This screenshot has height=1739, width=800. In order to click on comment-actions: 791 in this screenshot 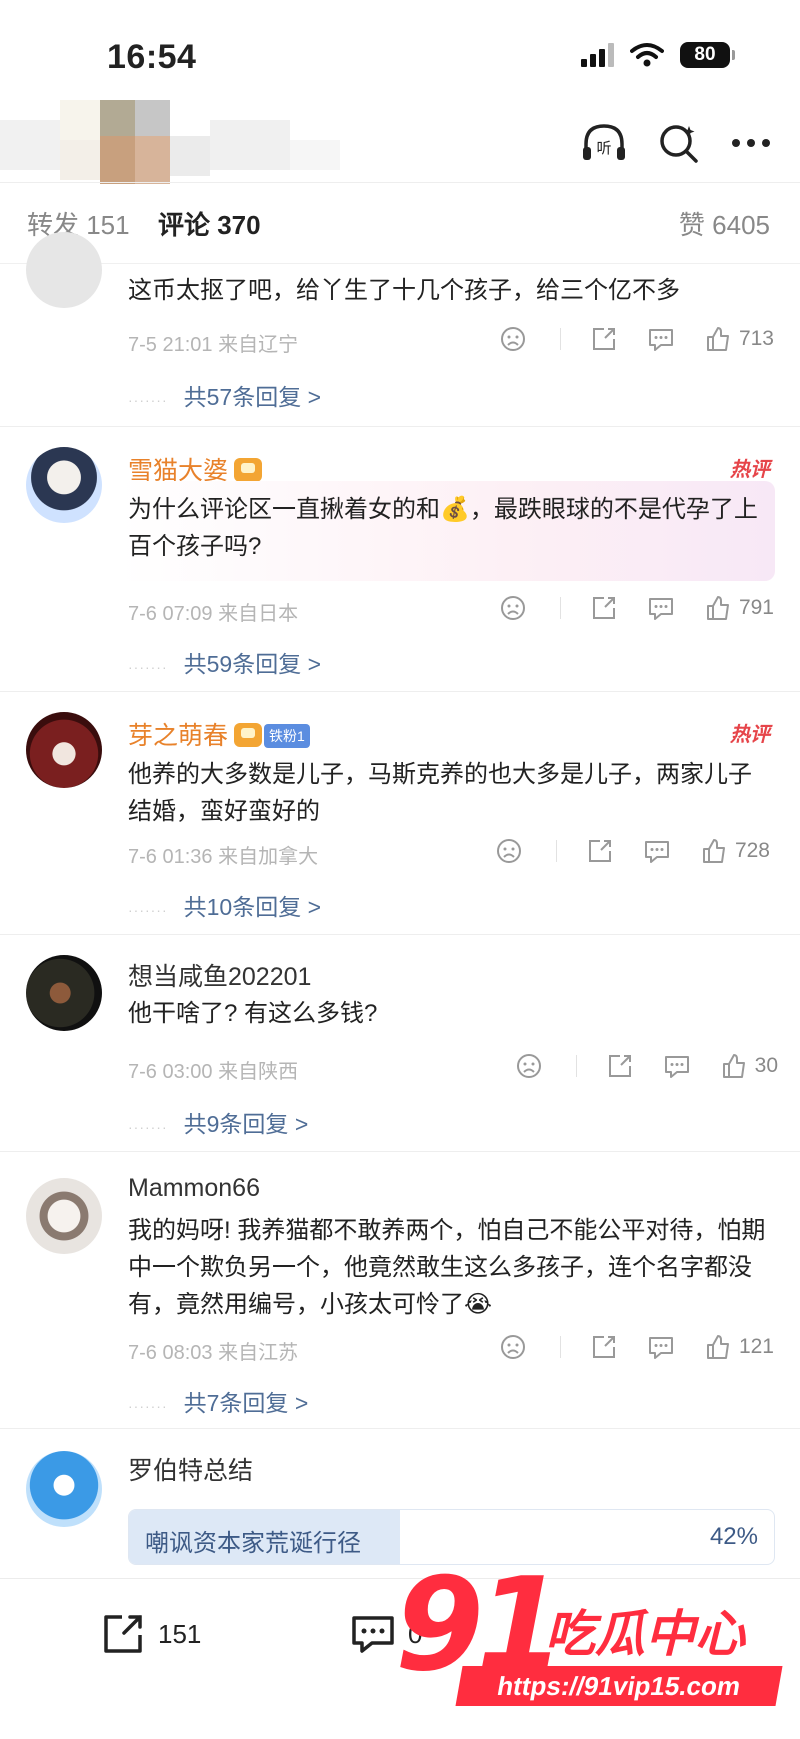, I will do `click(622, 608)`.